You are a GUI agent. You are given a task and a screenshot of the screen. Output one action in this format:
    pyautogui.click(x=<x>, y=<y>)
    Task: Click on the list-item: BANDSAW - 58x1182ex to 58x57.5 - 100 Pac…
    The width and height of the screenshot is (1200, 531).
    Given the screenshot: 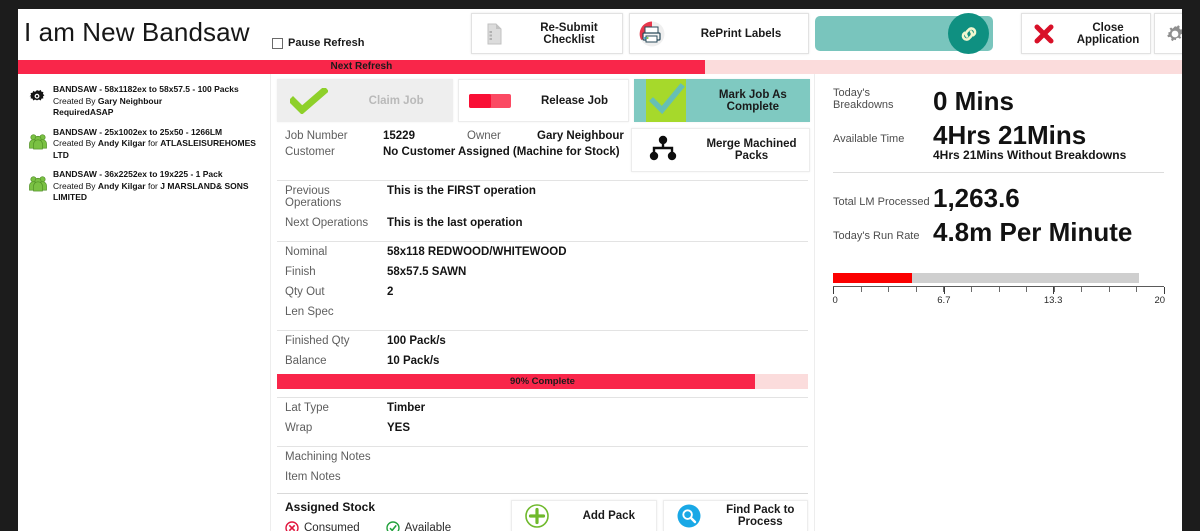 What is the action you would take?
    pyautogui.click(x=144, y=101)
    